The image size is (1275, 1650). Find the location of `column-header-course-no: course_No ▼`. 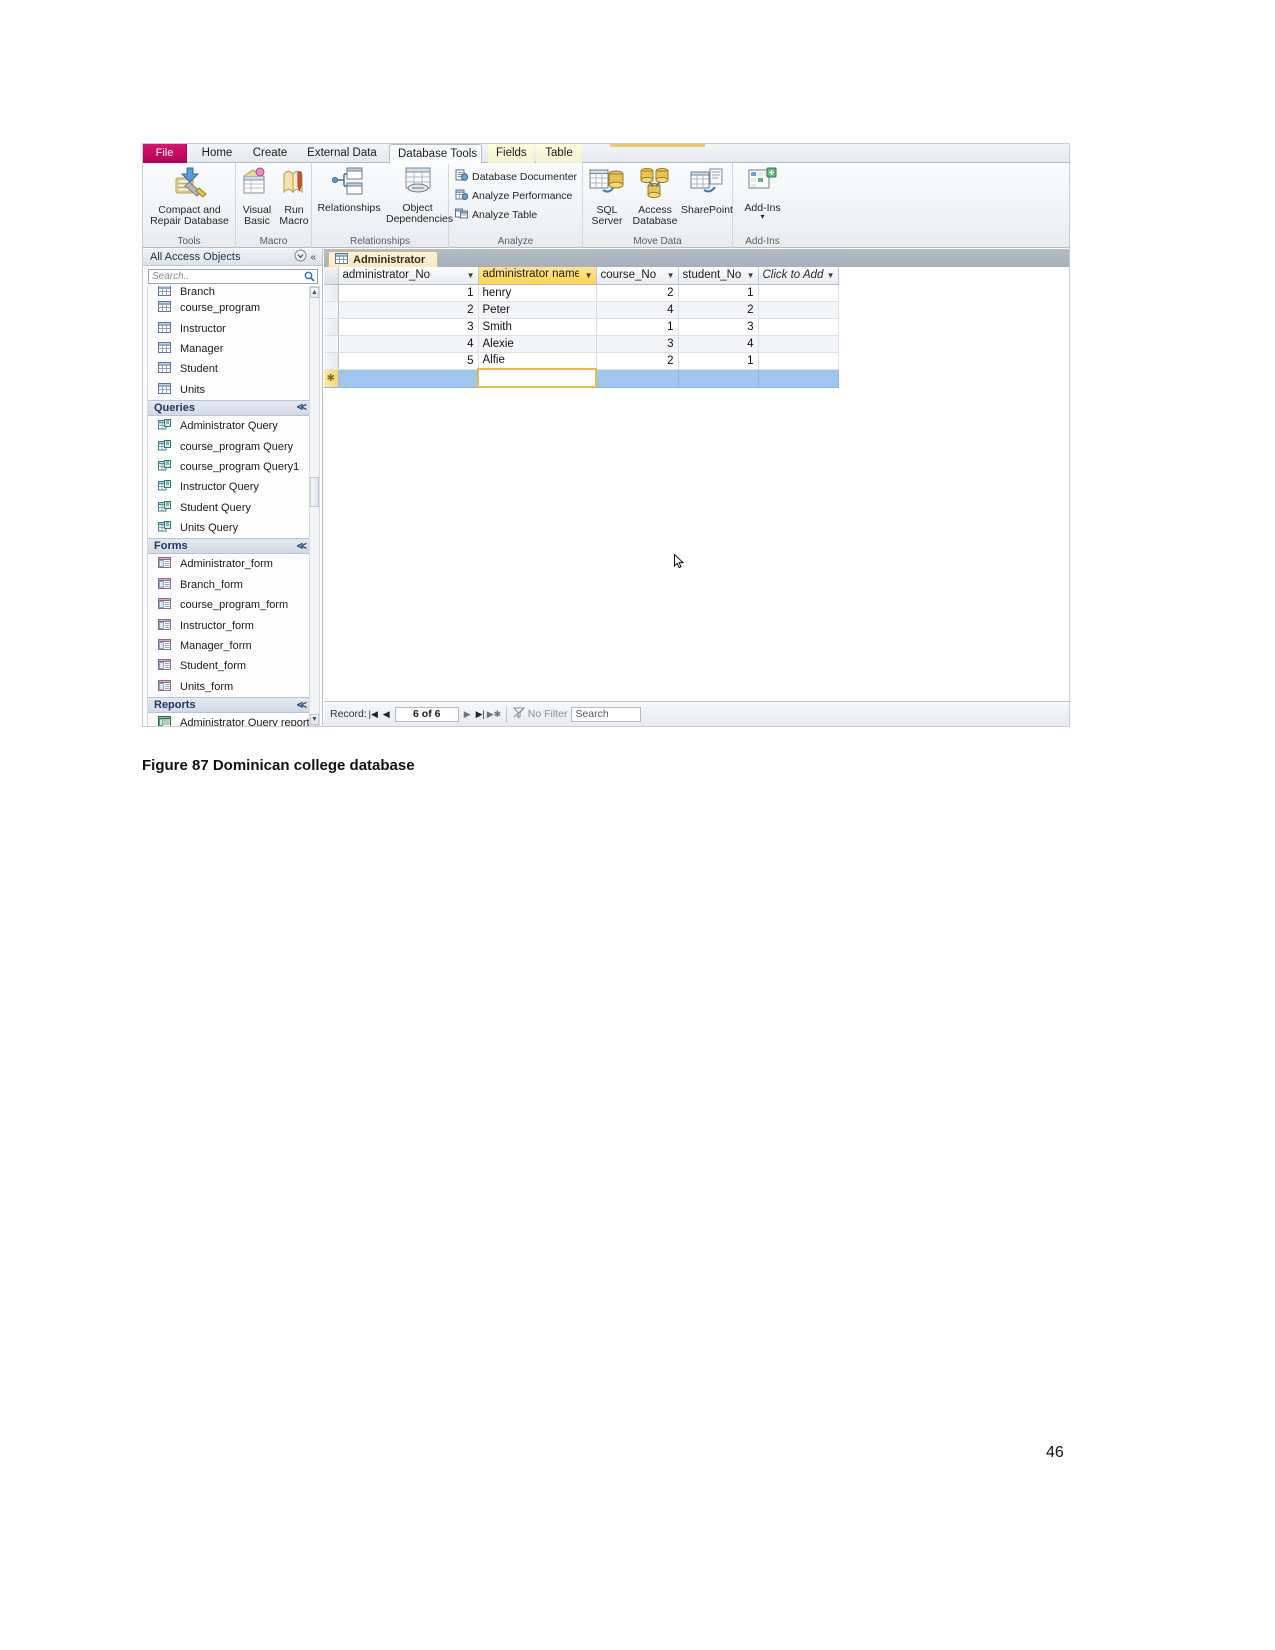

column-header-course-no: course_No ▼ is located at coordinates (637, 276).